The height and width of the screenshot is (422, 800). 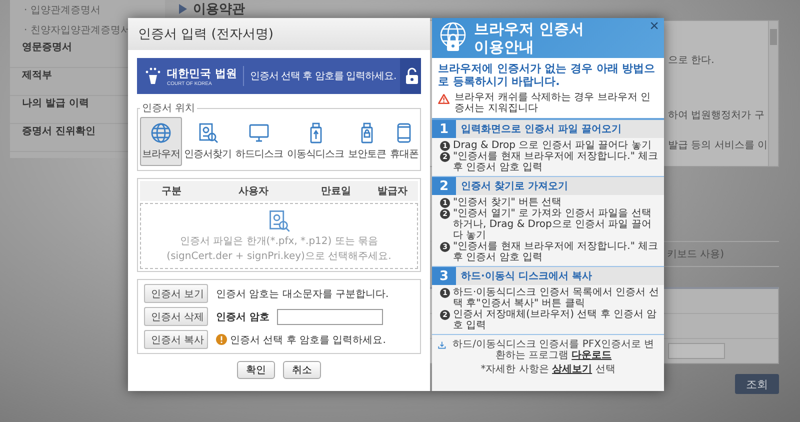 What do you see at coordinates (548, 74) in the screenshot?
I see `intro-text: 브라우저에 인증서가 없는 경우 아래 방법으로 등록하시기 바랍니다.` at bounding box center [548, 74].